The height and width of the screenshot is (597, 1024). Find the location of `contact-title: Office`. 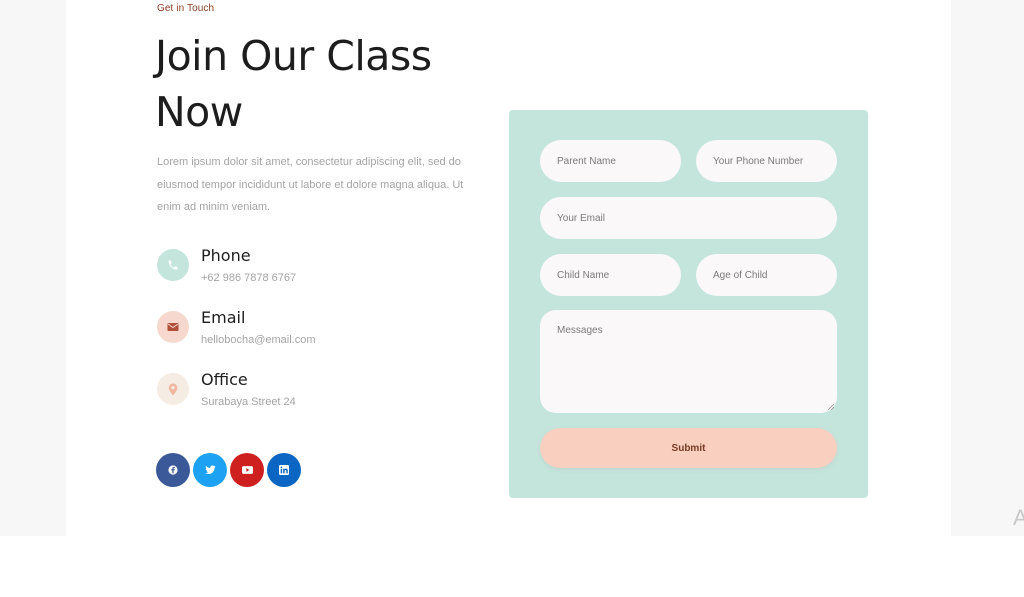

contact-title: Office is located at coordinates (224, 379).